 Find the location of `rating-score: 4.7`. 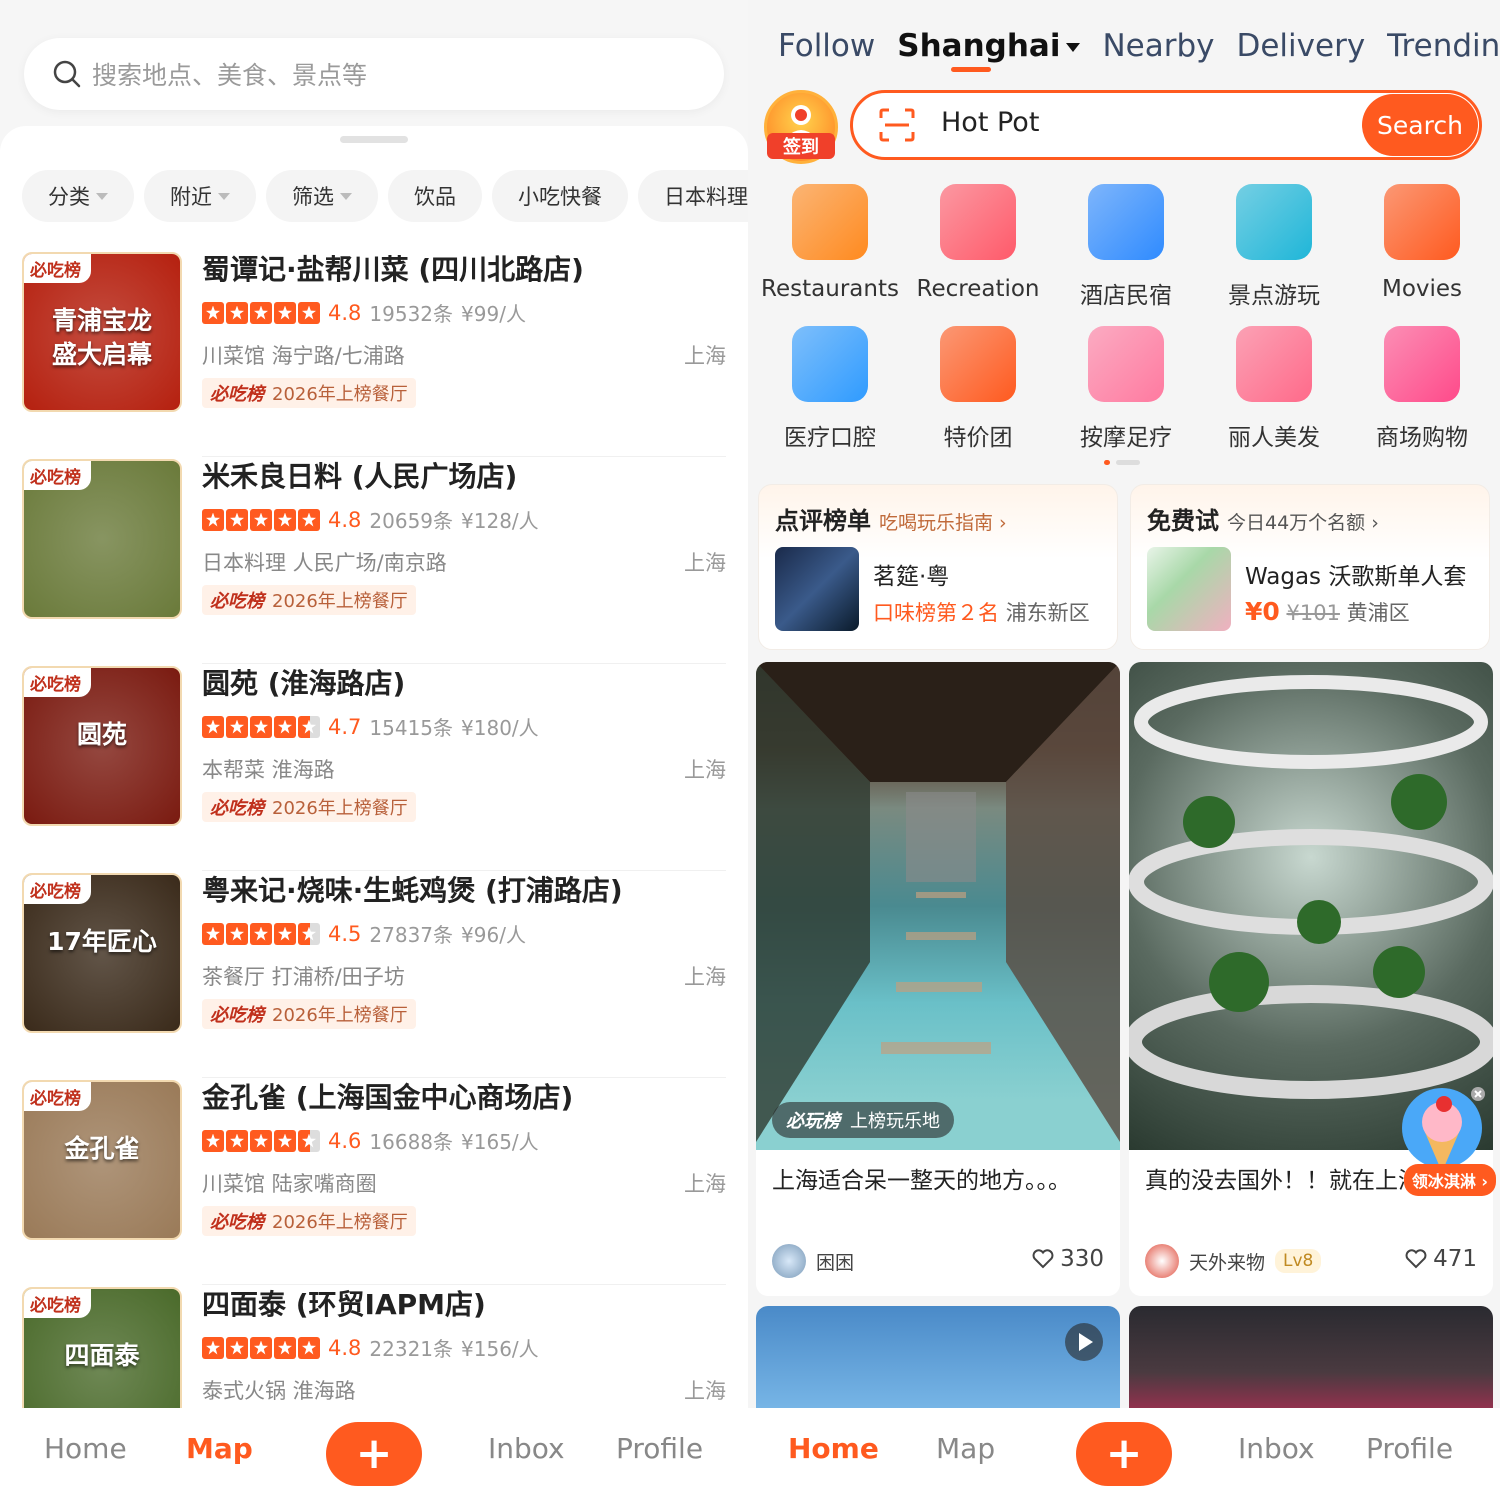

rating-score: 4.7 is located at coordinates (345, 726).